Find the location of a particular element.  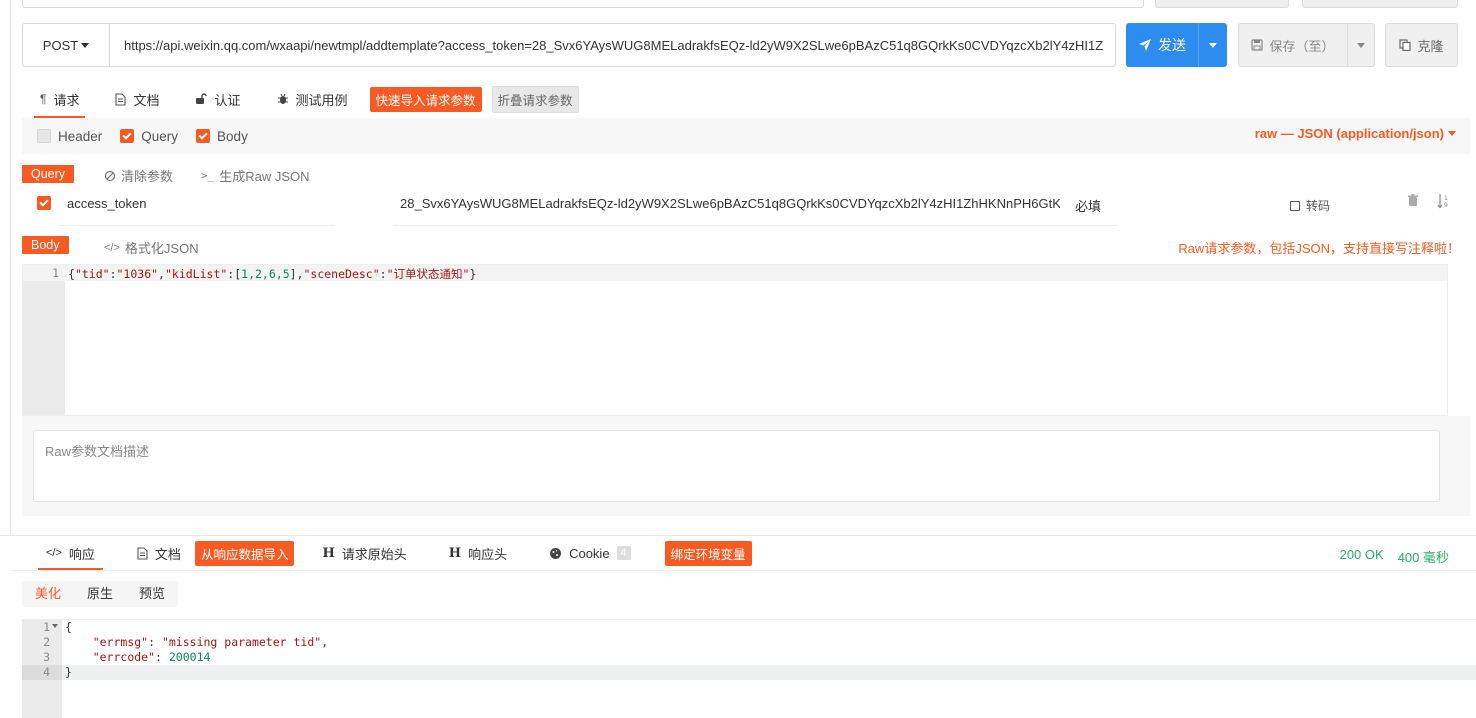

line-number: 2 is located at coordinates (46, 642).